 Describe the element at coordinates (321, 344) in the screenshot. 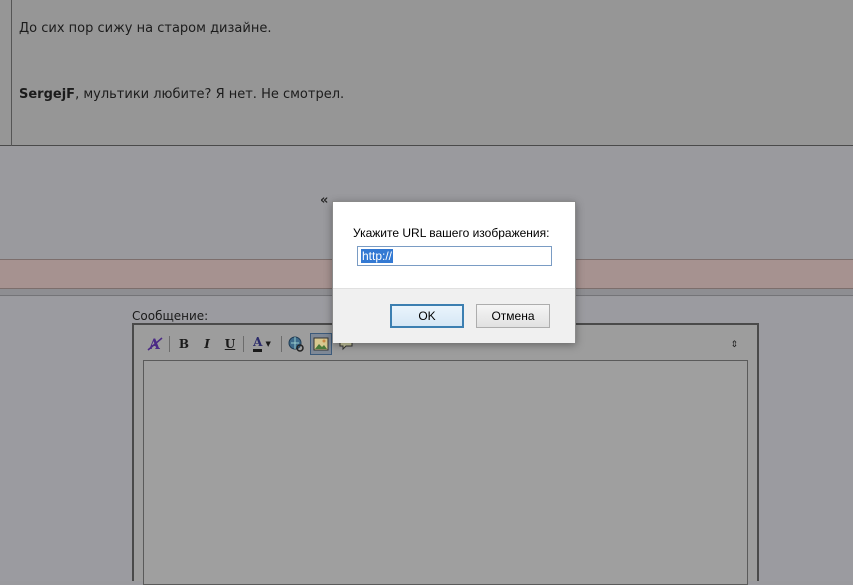

I see `image-icon` at that location.